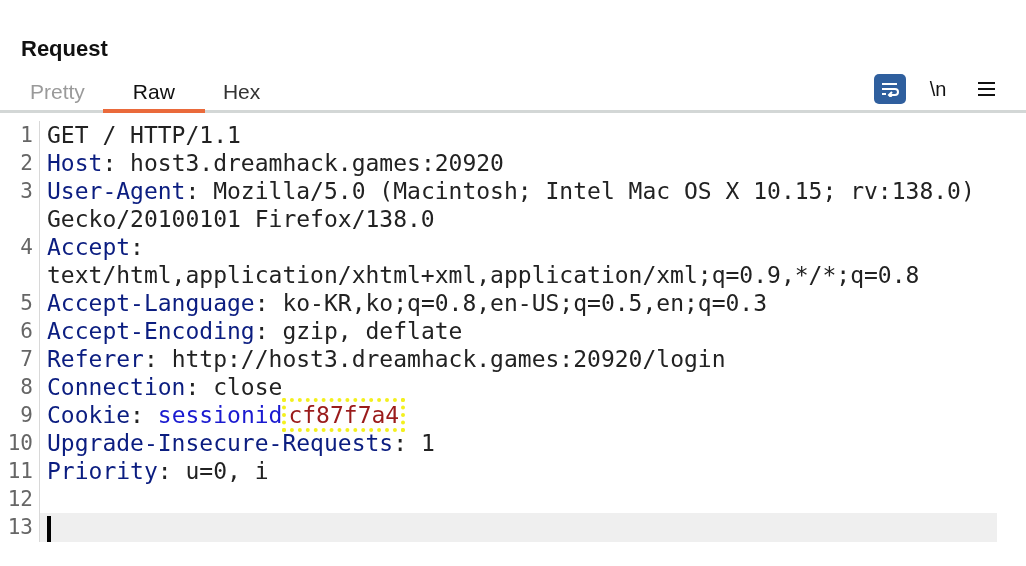  Describe the element at coordinates (220, 415) in the screenshot. I see `cookie-name: sessionid` at that location.